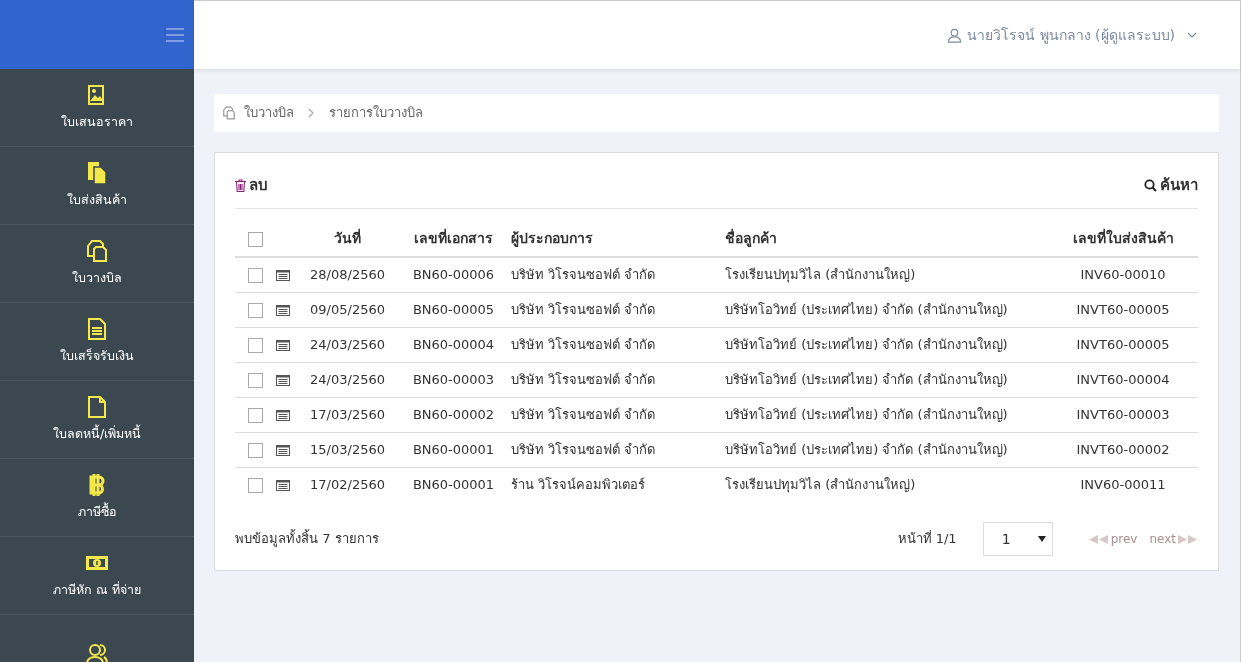  What do you see at coordinates (453, 414) in the screenshot?
I see `table-cell: BN60-00002` at bounding box center [453, 414].